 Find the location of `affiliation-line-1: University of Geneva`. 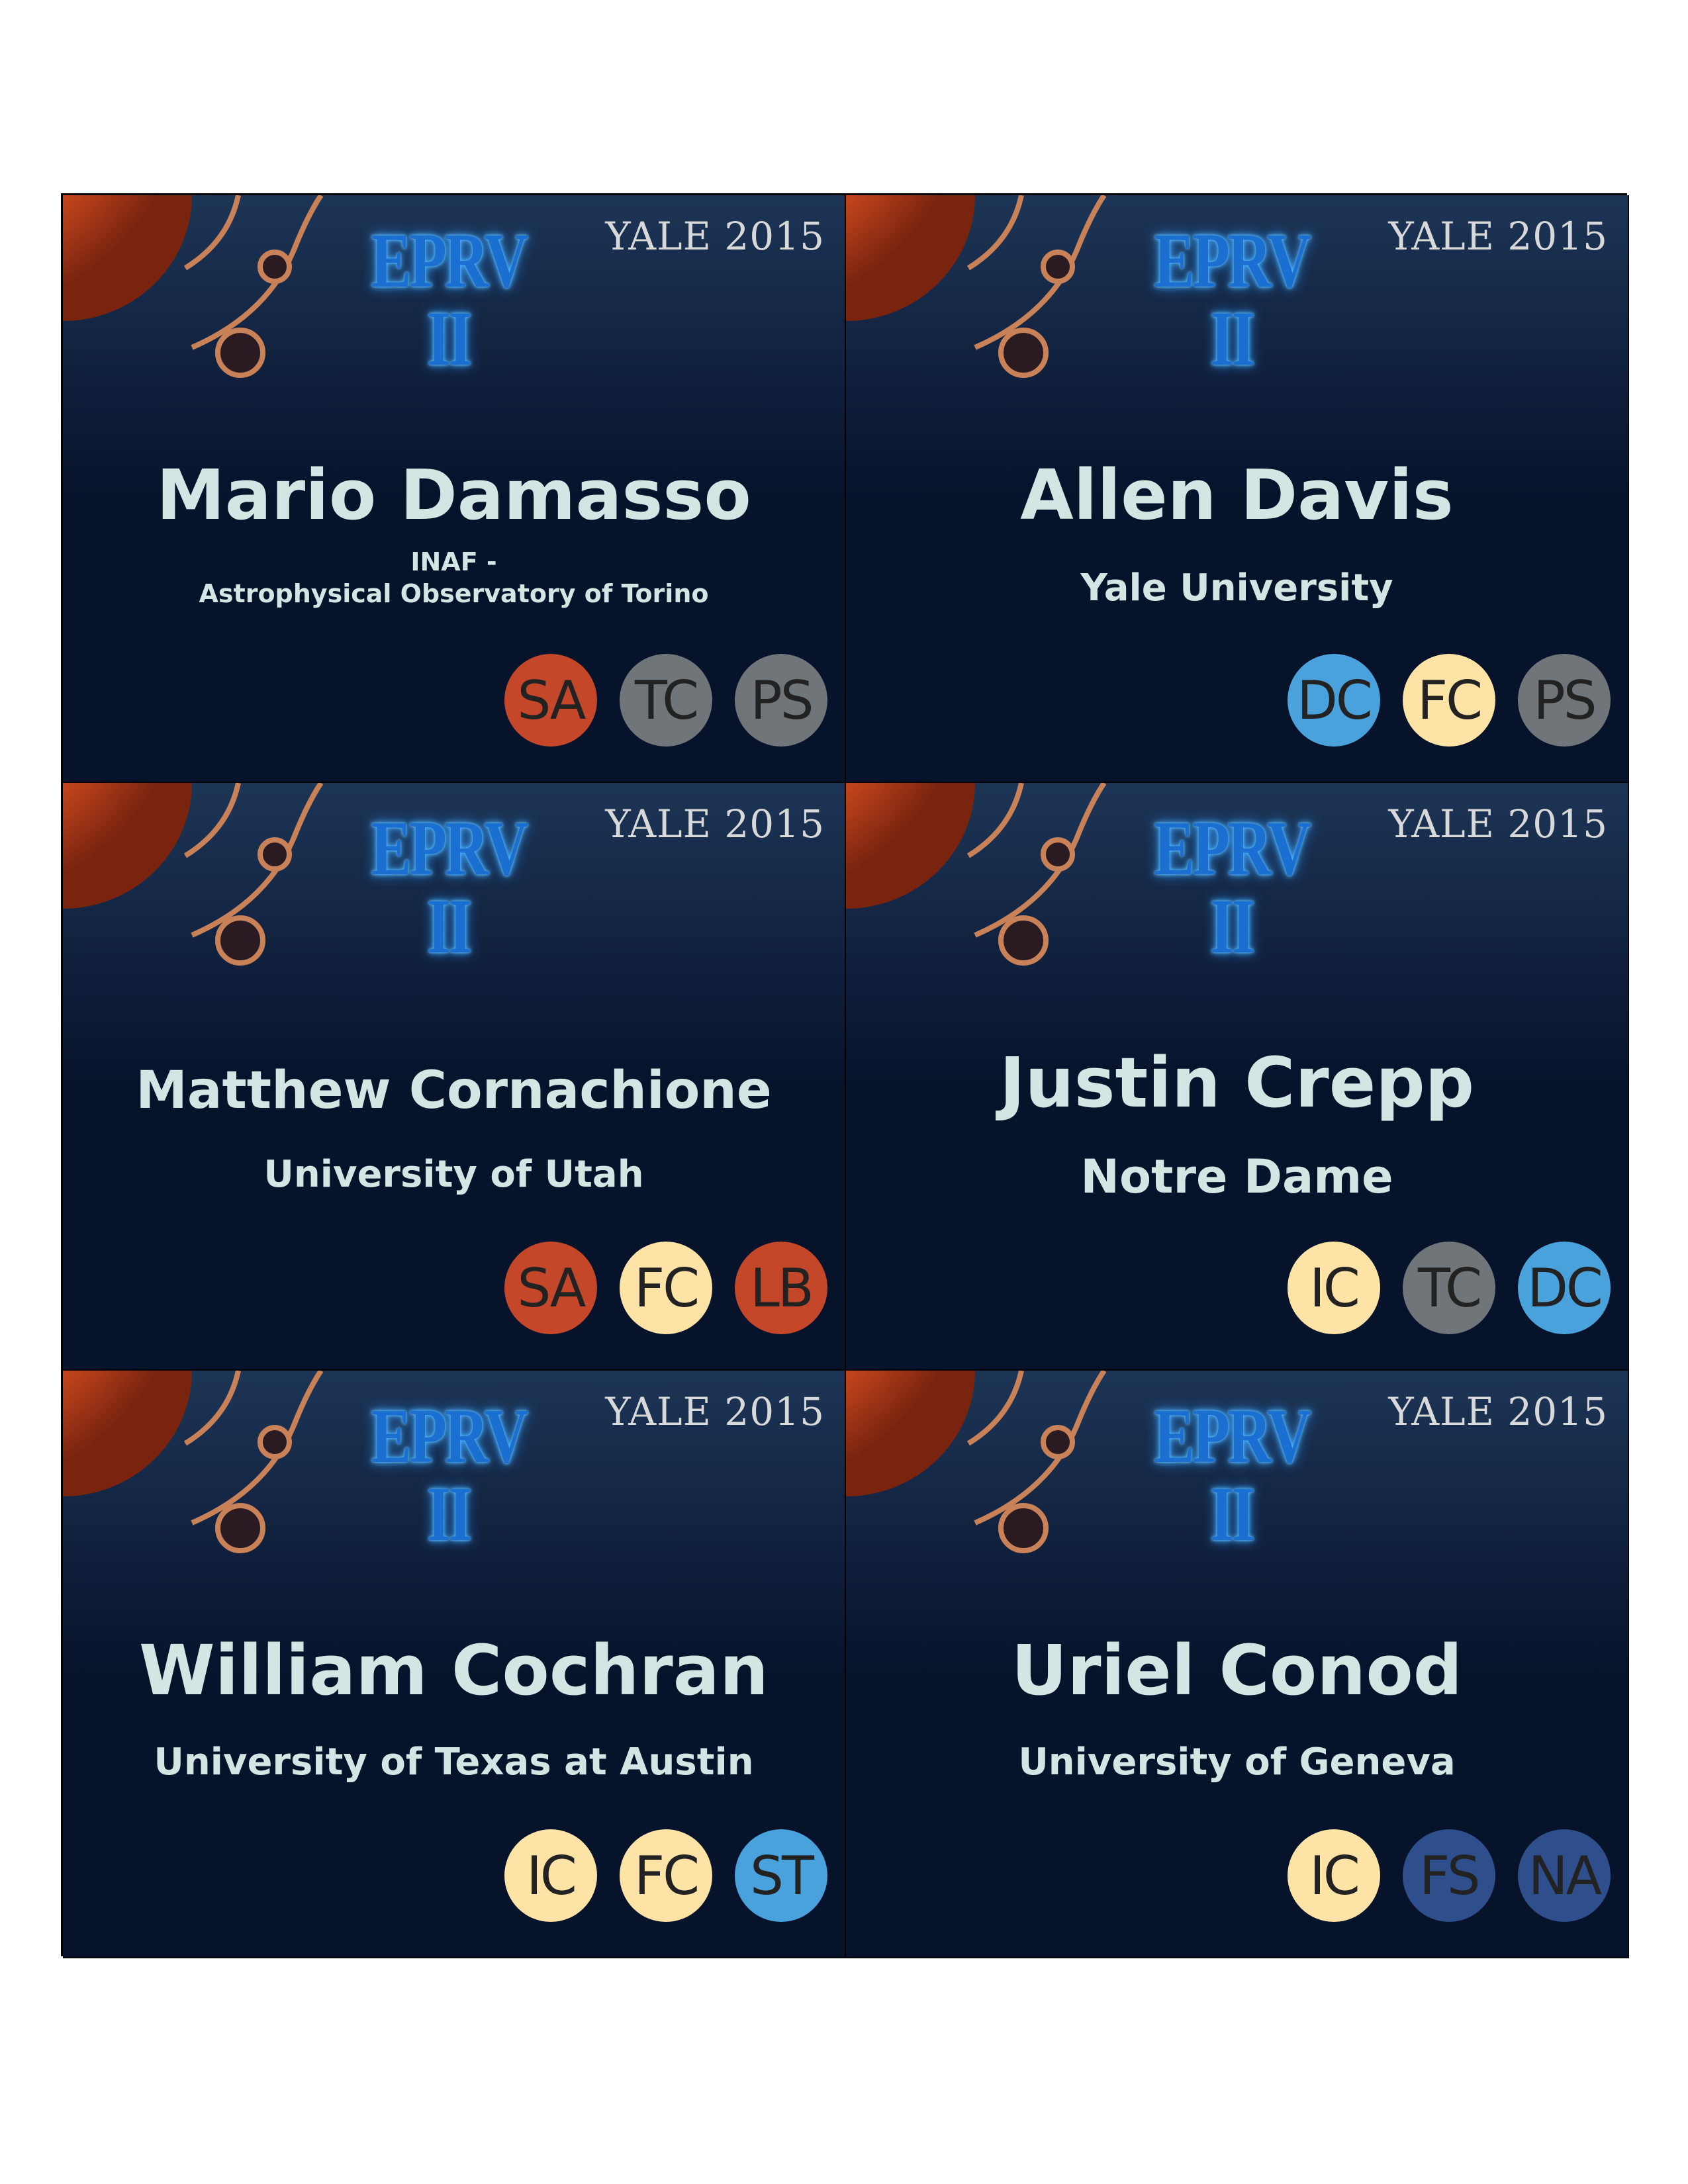

affiliation-line-1: University of Geneva is located at coordinates (1237, 1763).